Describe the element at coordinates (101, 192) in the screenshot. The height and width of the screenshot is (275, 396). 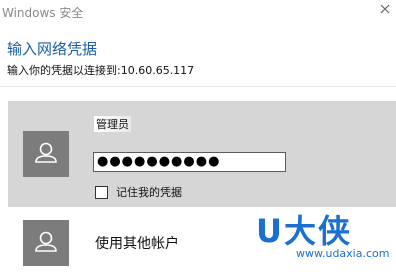
I see `remember-credentials-checkbox` at that location.